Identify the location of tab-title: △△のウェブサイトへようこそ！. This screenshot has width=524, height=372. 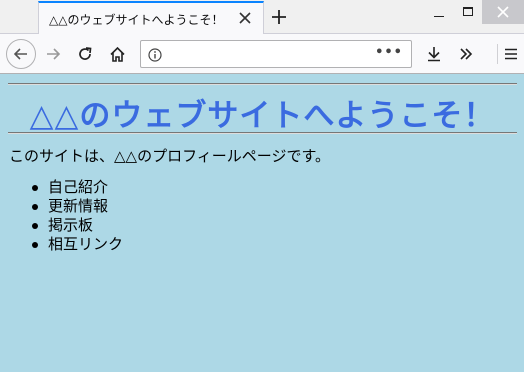
(136, 20).